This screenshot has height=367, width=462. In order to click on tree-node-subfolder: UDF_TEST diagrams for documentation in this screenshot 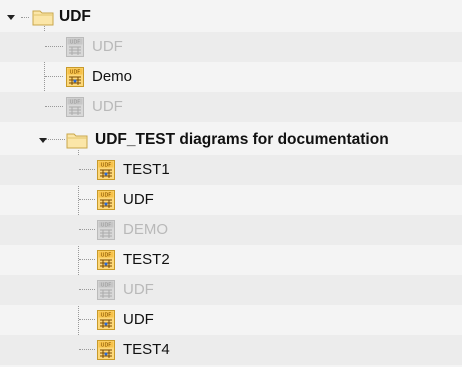, I will do `click(231, 140)`.